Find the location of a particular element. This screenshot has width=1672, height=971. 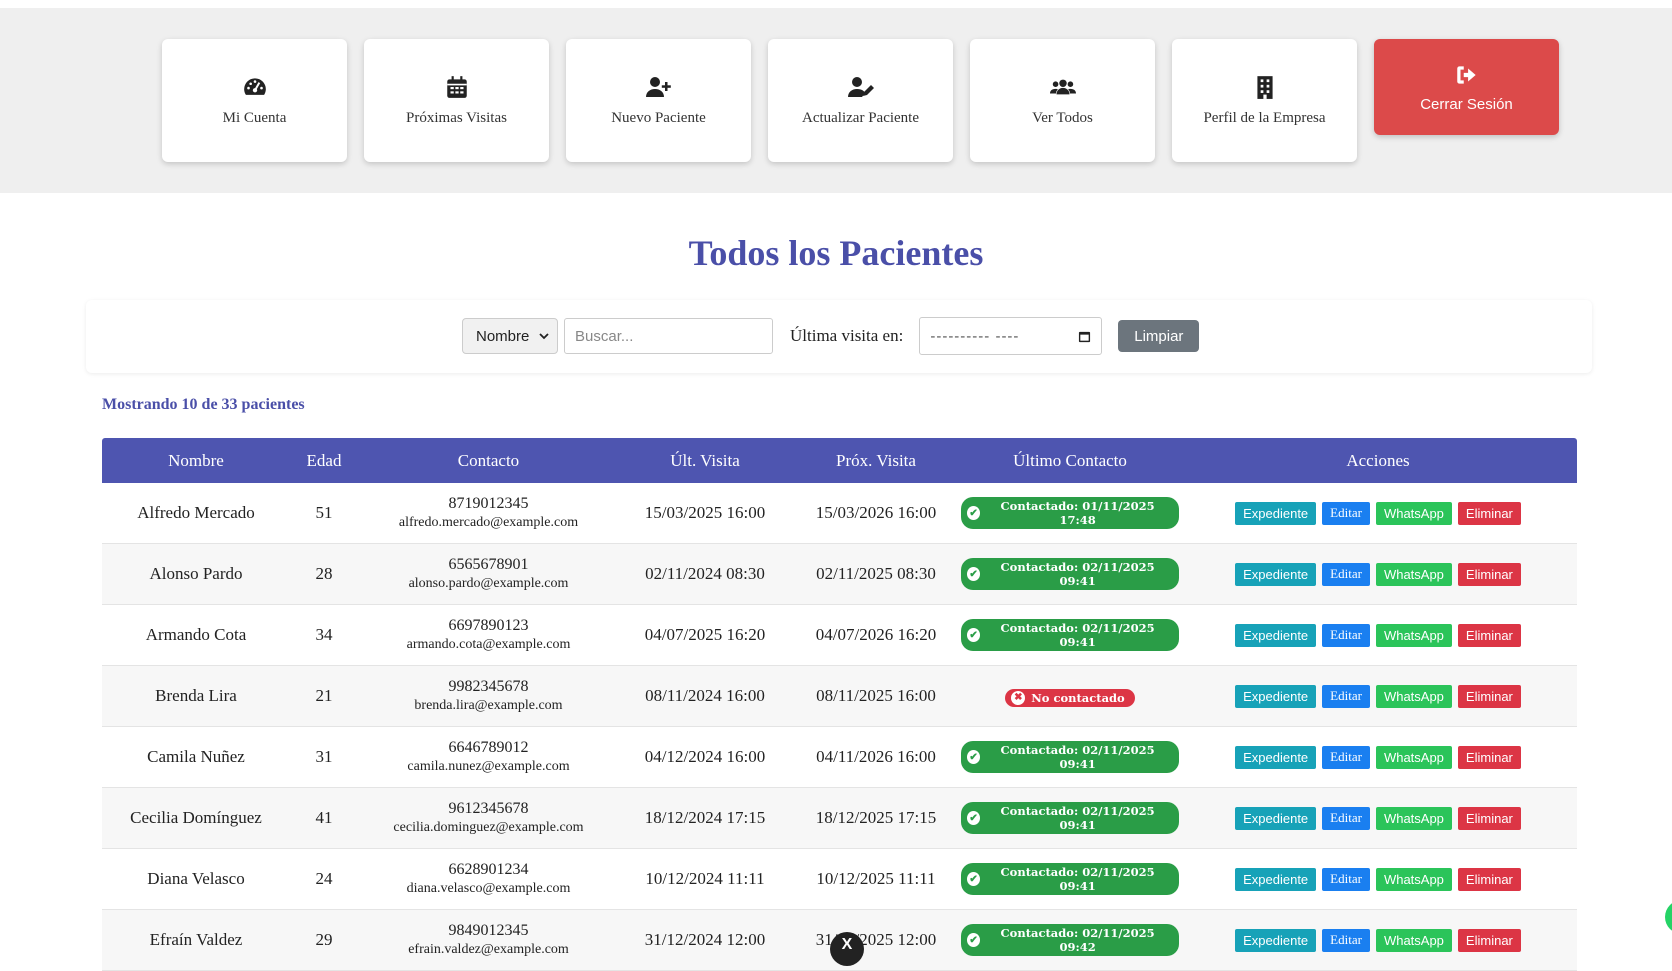

status-text: Contactado: 02/11/2025 09:42 is located at coordinates (1077, 940).